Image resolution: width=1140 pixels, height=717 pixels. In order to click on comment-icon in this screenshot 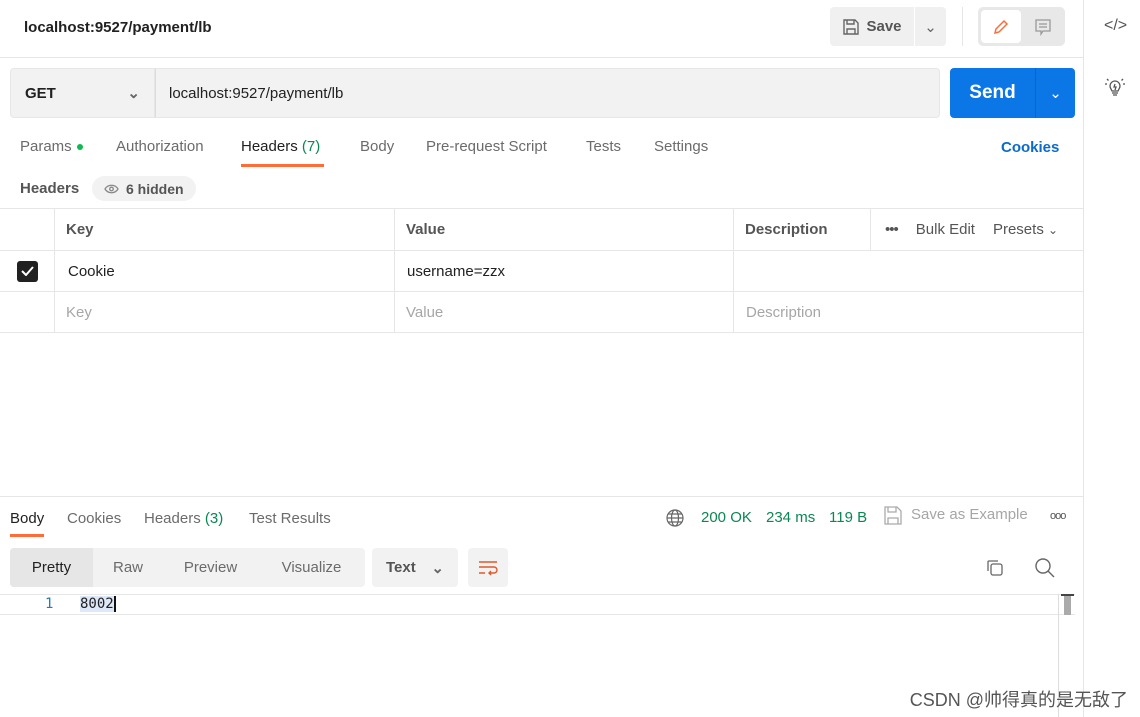, I will do `click(1043, 27)`.